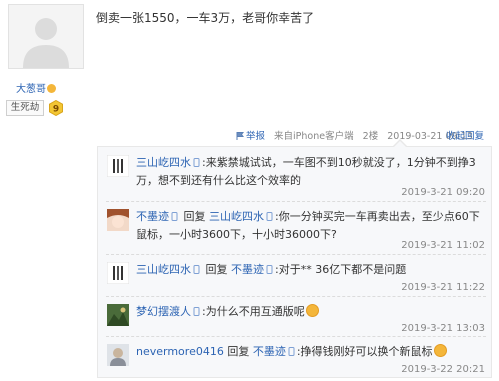 This screenshot has height=381, width=499. I want to click on reply-text: :为什么不用互通版呢, so click(253, 311).